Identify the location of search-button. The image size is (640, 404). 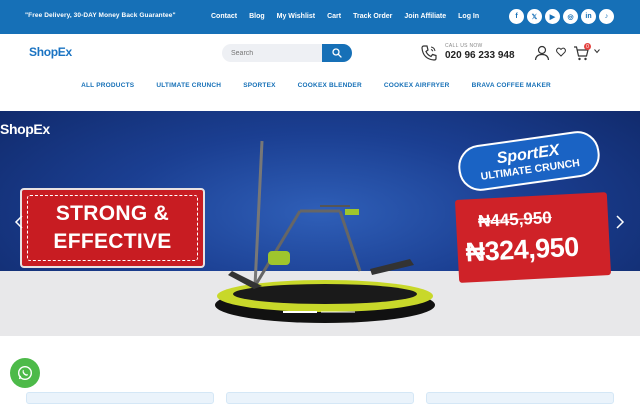
(337, 53).